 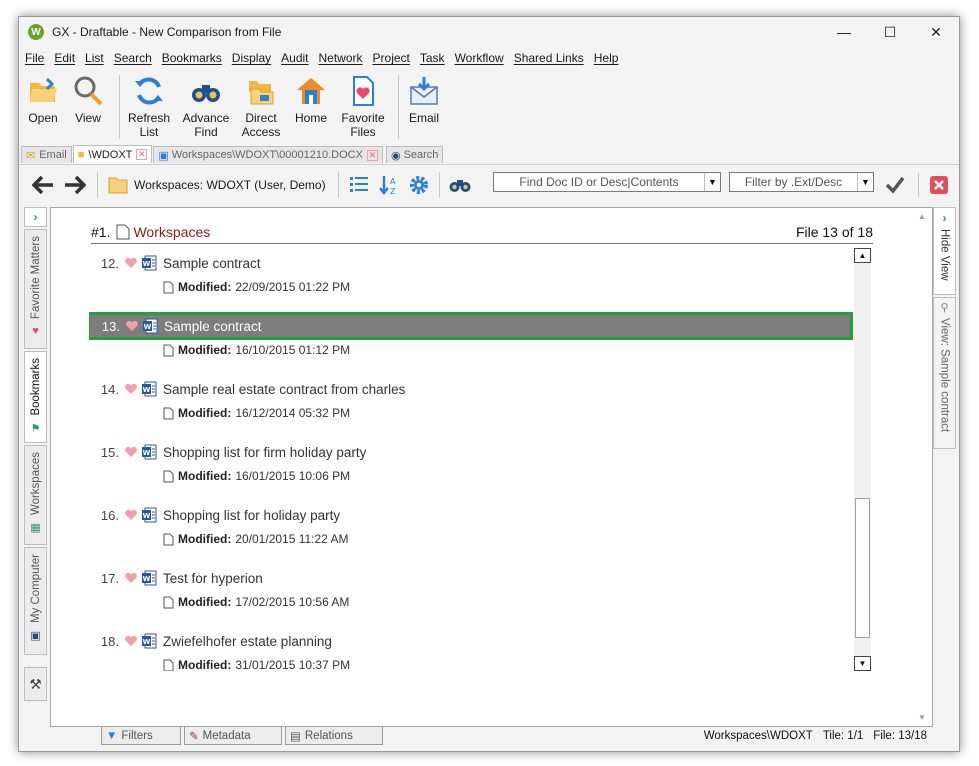 I want to click on find-button, so click(x=460, y=185).